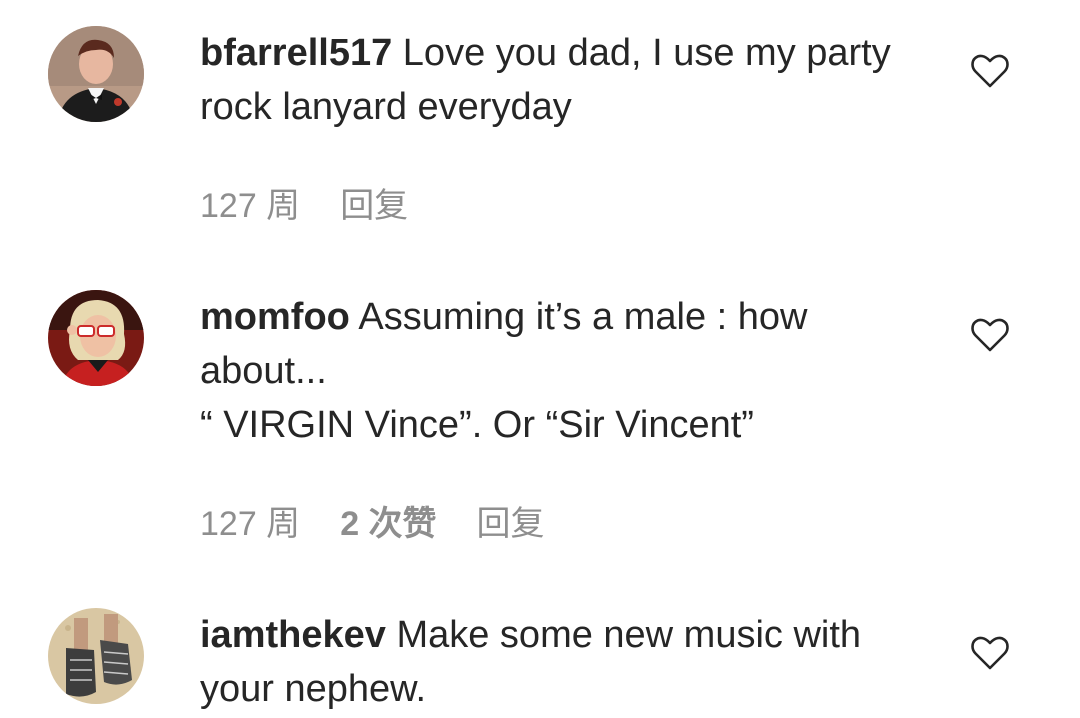  I want to click on comment-meta: 127 周 回复, so click(304, 202).